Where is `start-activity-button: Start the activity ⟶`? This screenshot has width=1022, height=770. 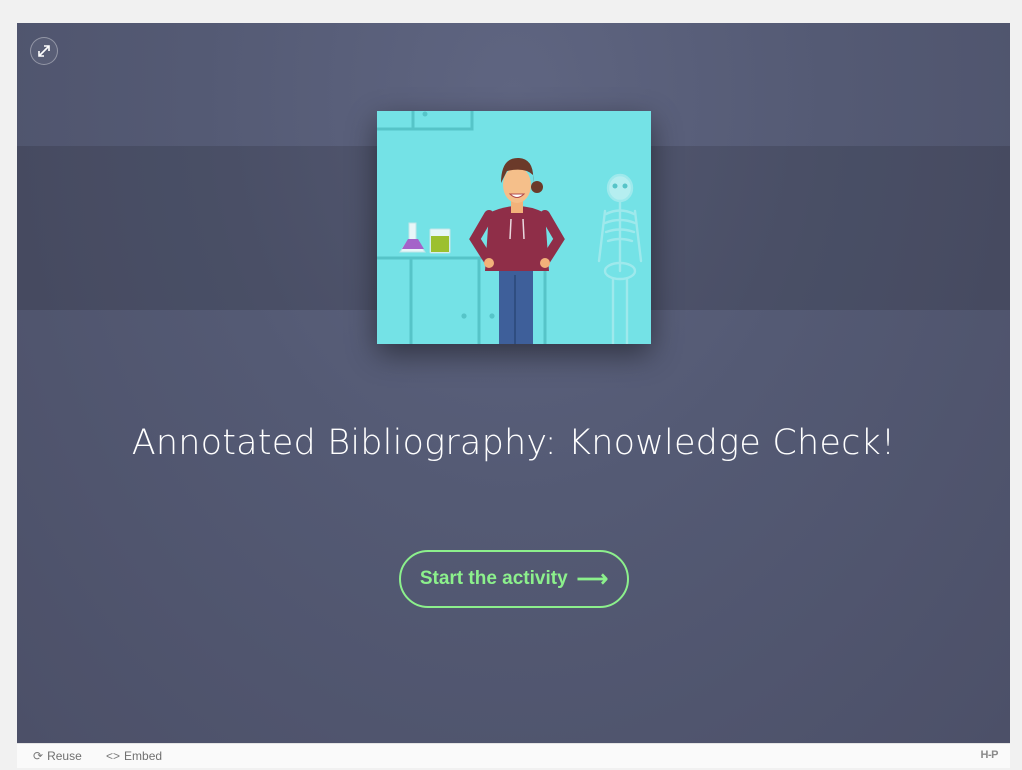
start-activity-button: Start the activity ⟶ is located at coordinates (514, 579).